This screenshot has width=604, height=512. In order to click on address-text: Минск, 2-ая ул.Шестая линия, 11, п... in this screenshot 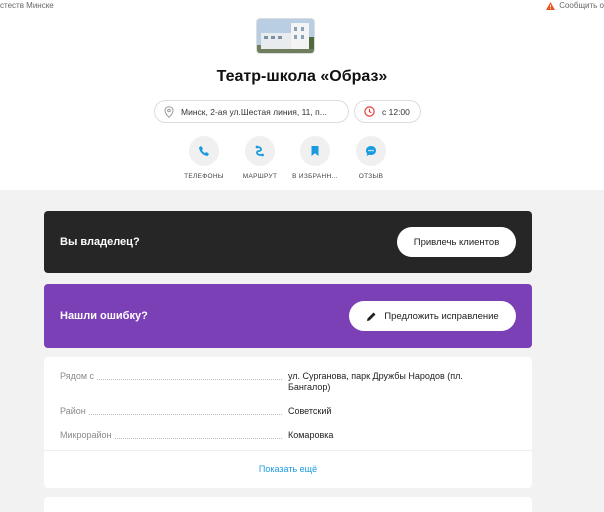, I will do `click(254, 111)`.